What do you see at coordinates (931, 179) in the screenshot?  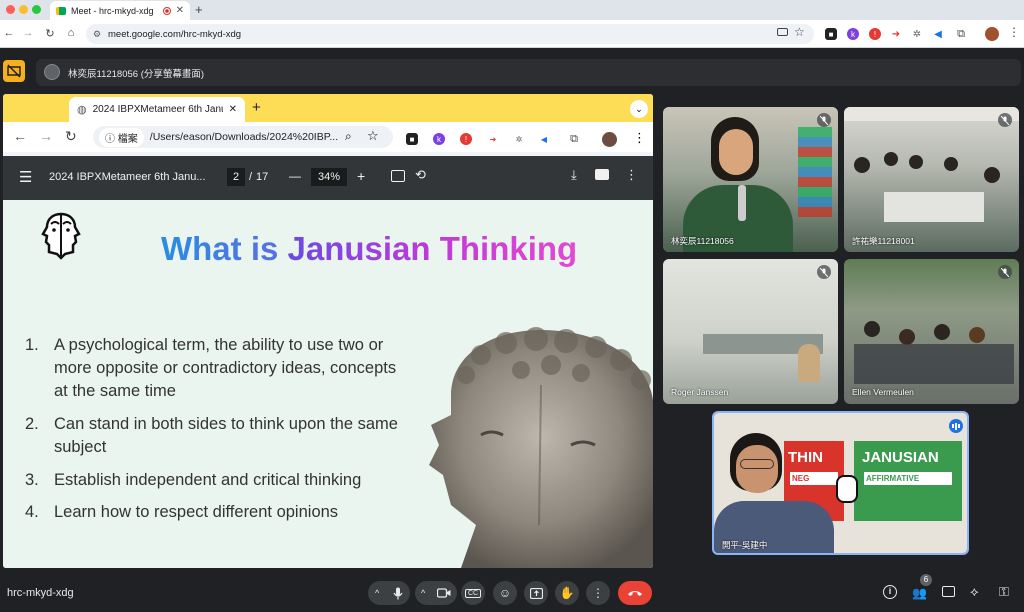 I see `participant-tile: 許祐樂11218001` at bounding box center [931, 179].